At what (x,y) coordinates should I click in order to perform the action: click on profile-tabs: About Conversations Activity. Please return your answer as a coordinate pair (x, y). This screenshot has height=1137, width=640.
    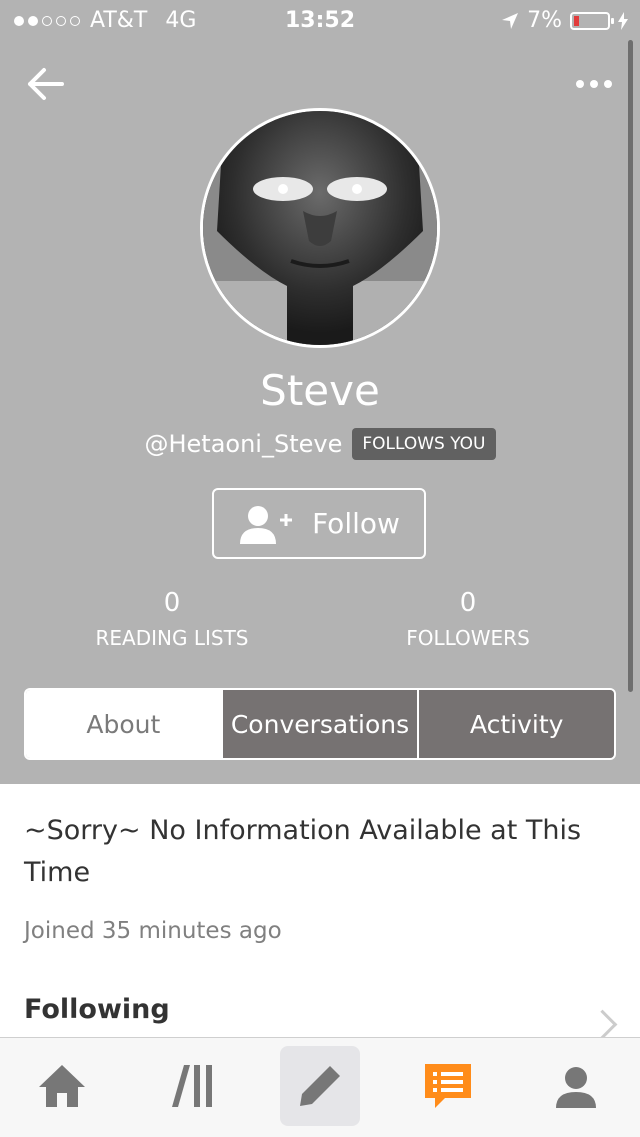
    Looking at the image, I should click on (320, 724).